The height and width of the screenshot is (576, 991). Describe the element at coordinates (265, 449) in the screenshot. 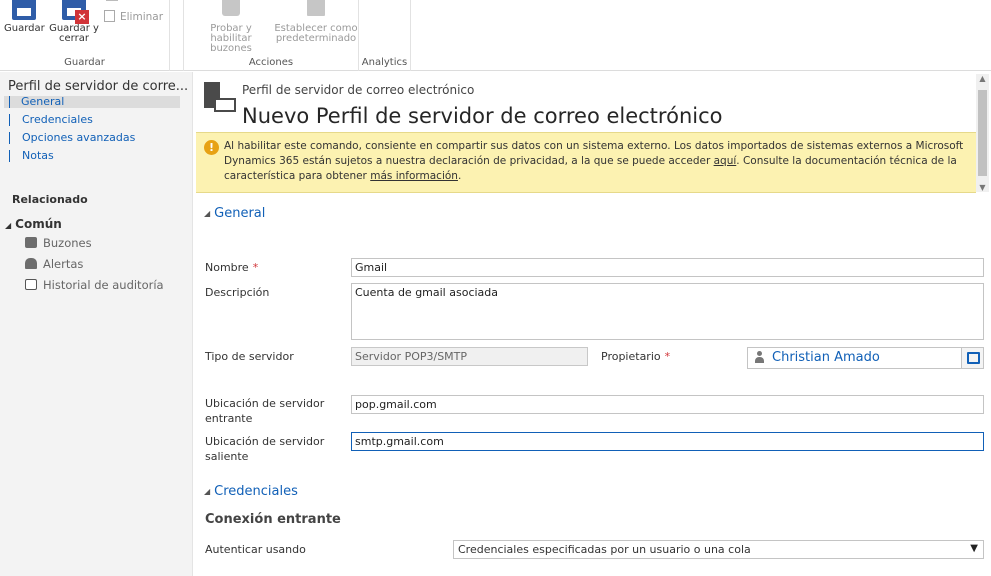

I see `outgoing-server-label: Ubicación de servidor saliente` at that location.